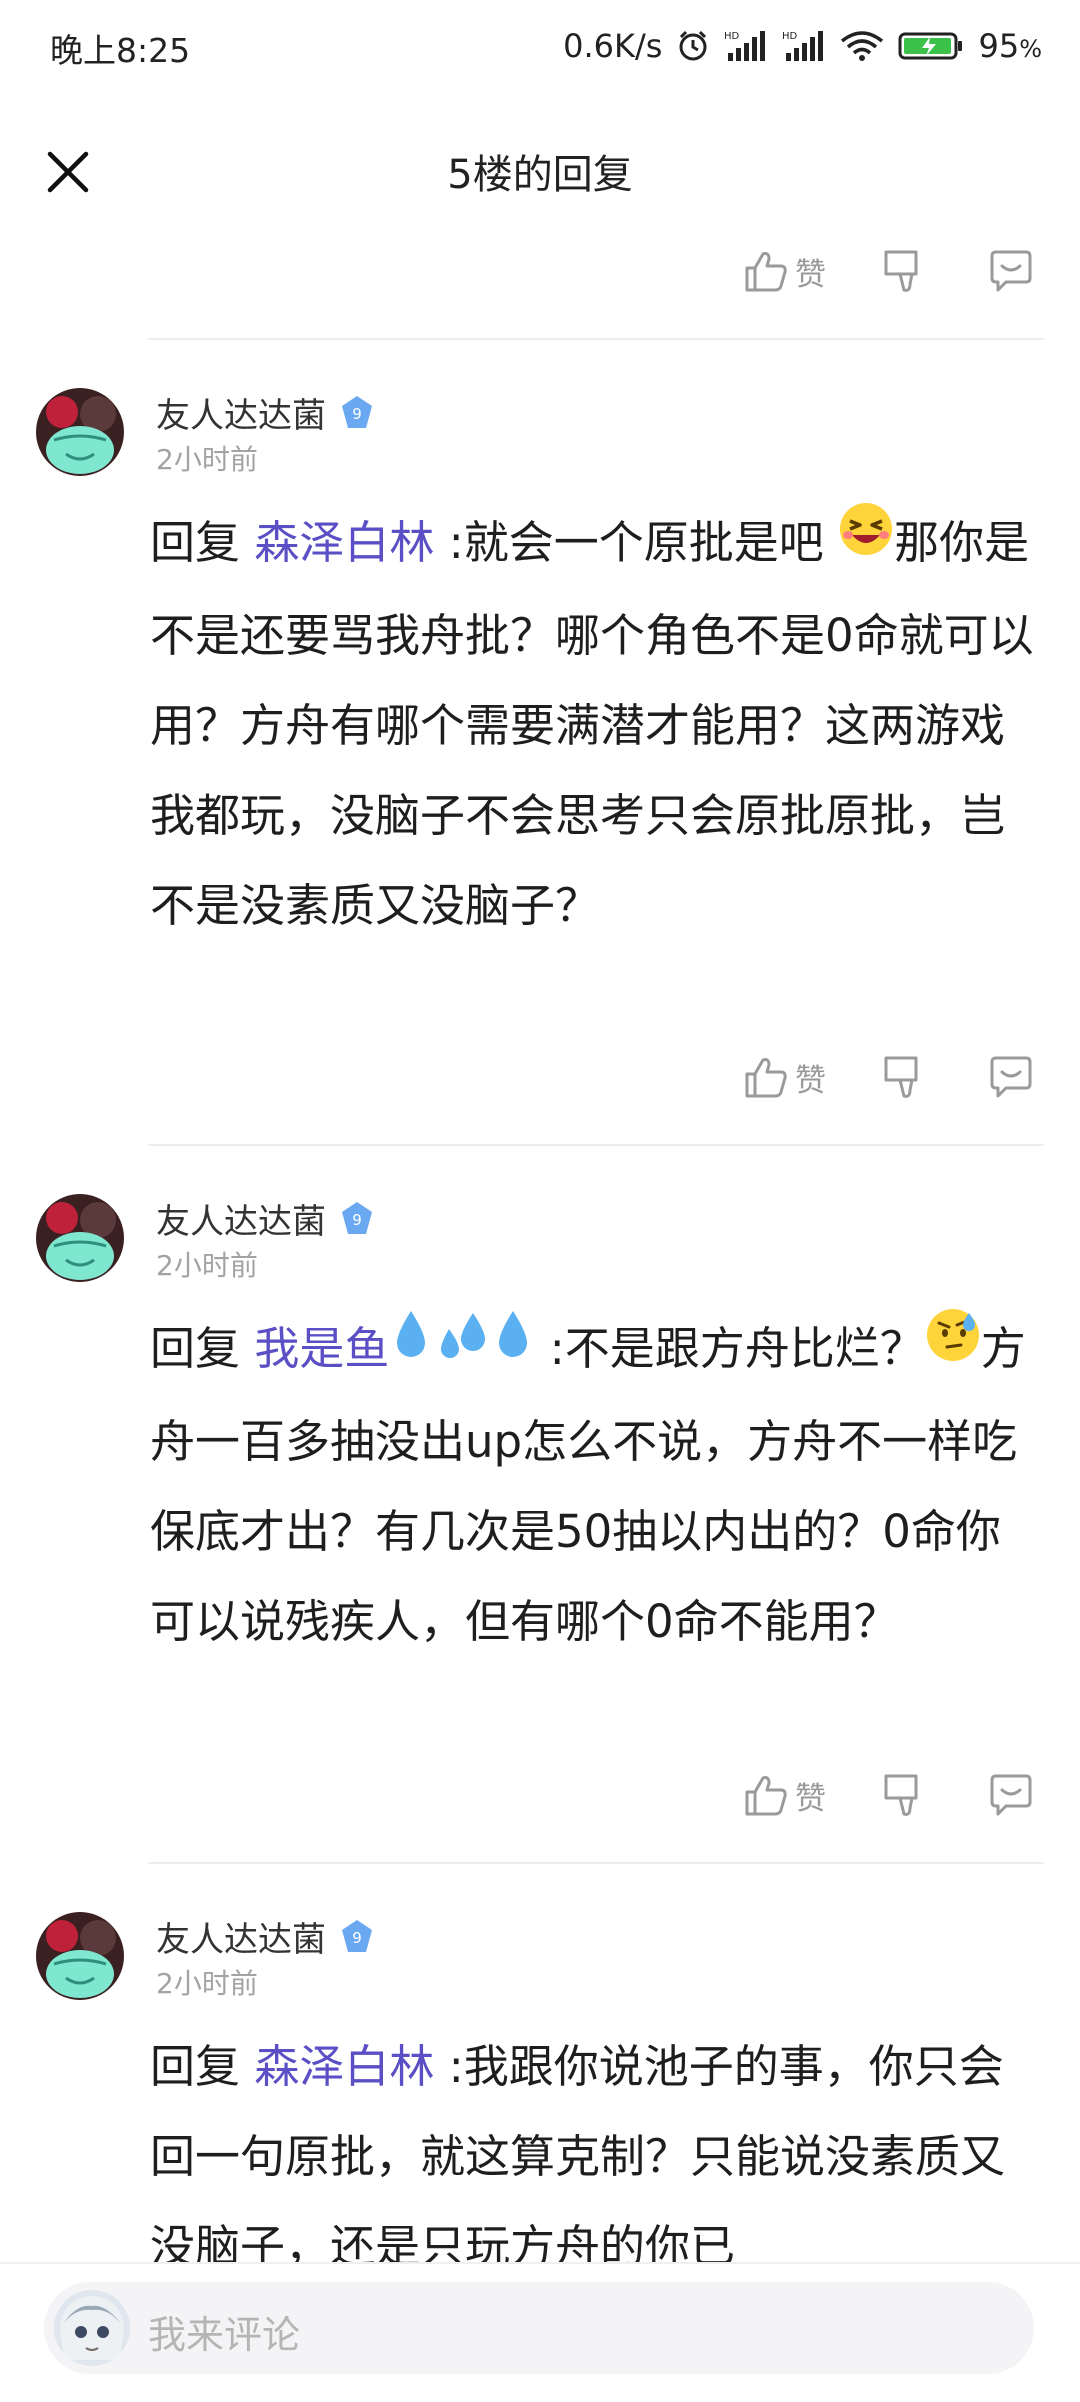  What do you see at coordinates (953, 1348) in the screenshot?
I see `thinking-emoji-icon` at bounding box center [953, 1348].